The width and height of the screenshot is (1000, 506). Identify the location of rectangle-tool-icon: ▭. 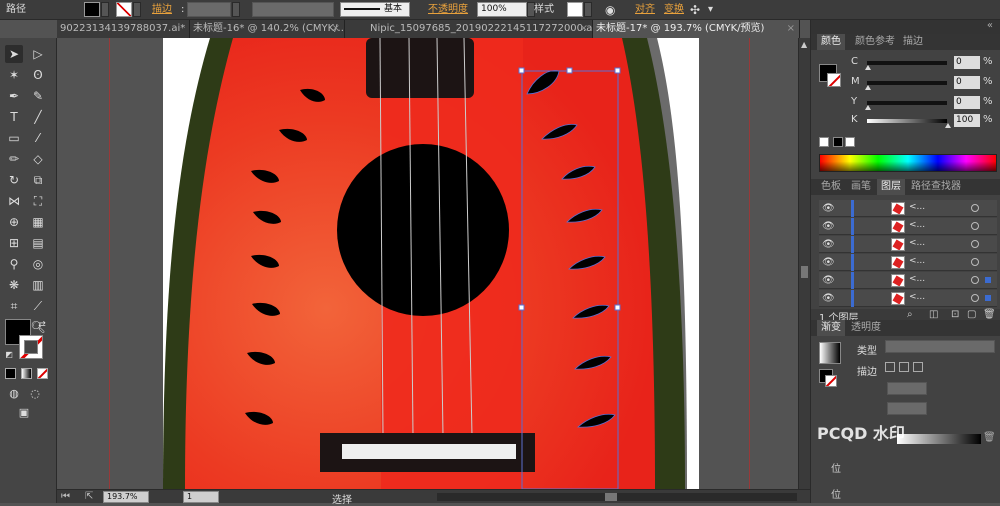
(14, 138).